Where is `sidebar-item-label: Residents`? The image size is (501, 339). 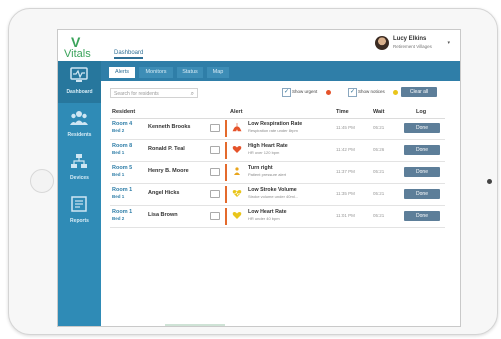
sidebar-item-label: Residents is located at coordinates (79, 135).